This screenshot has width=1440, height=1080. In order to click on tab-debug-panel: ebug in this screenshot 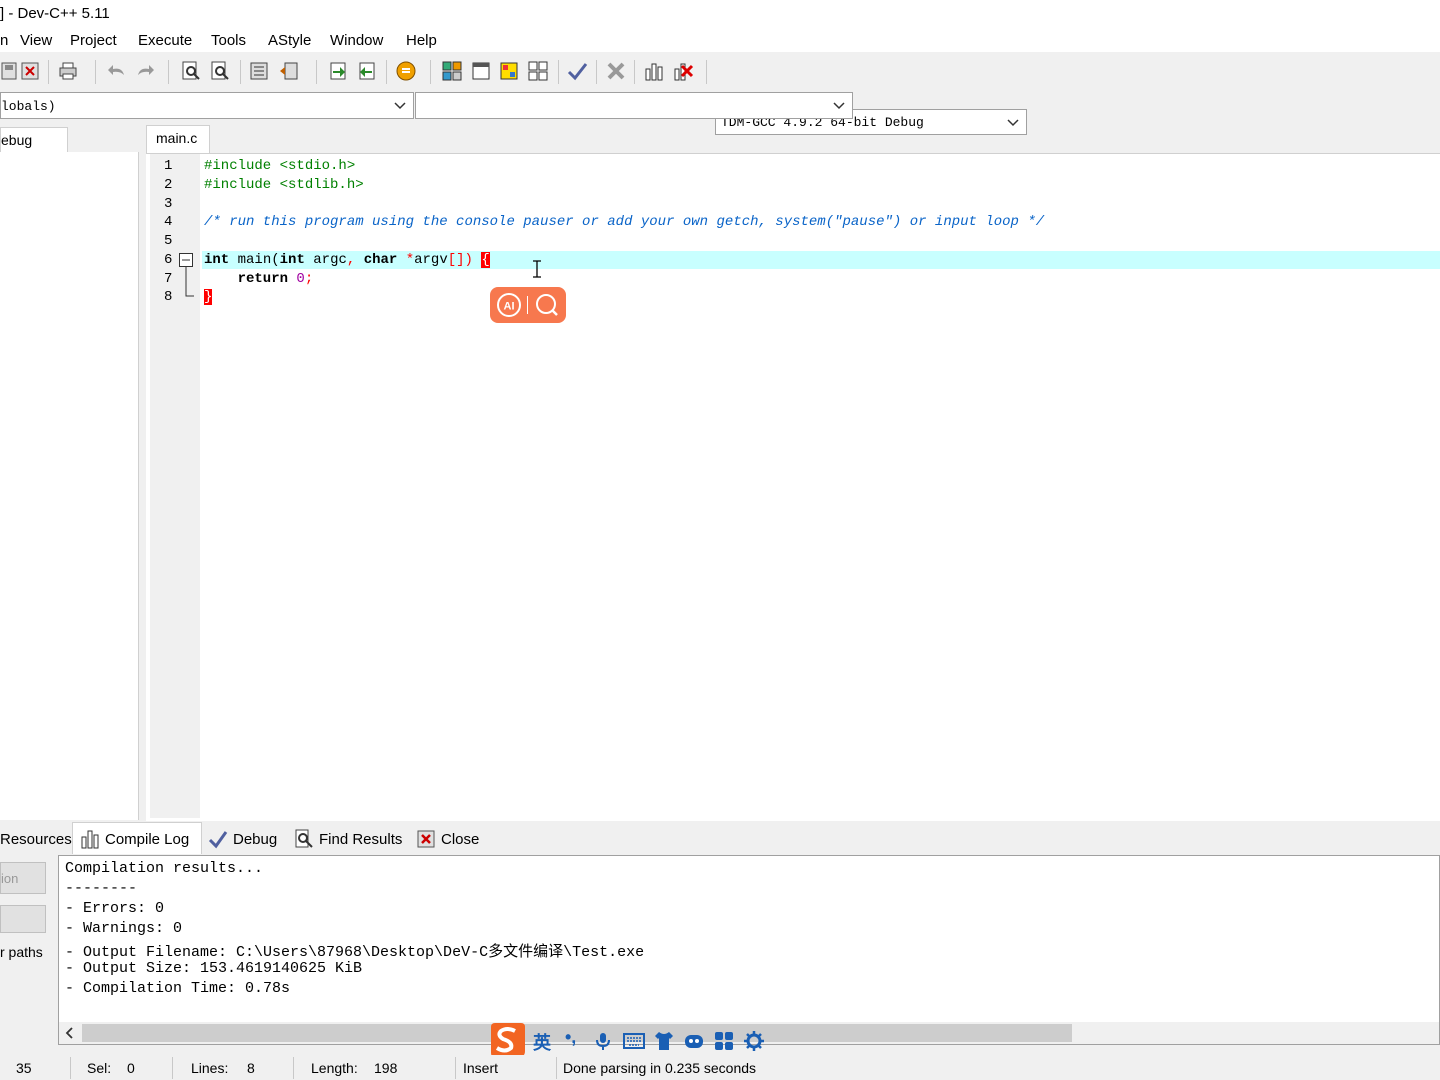, I will do `click(34, 140)`.